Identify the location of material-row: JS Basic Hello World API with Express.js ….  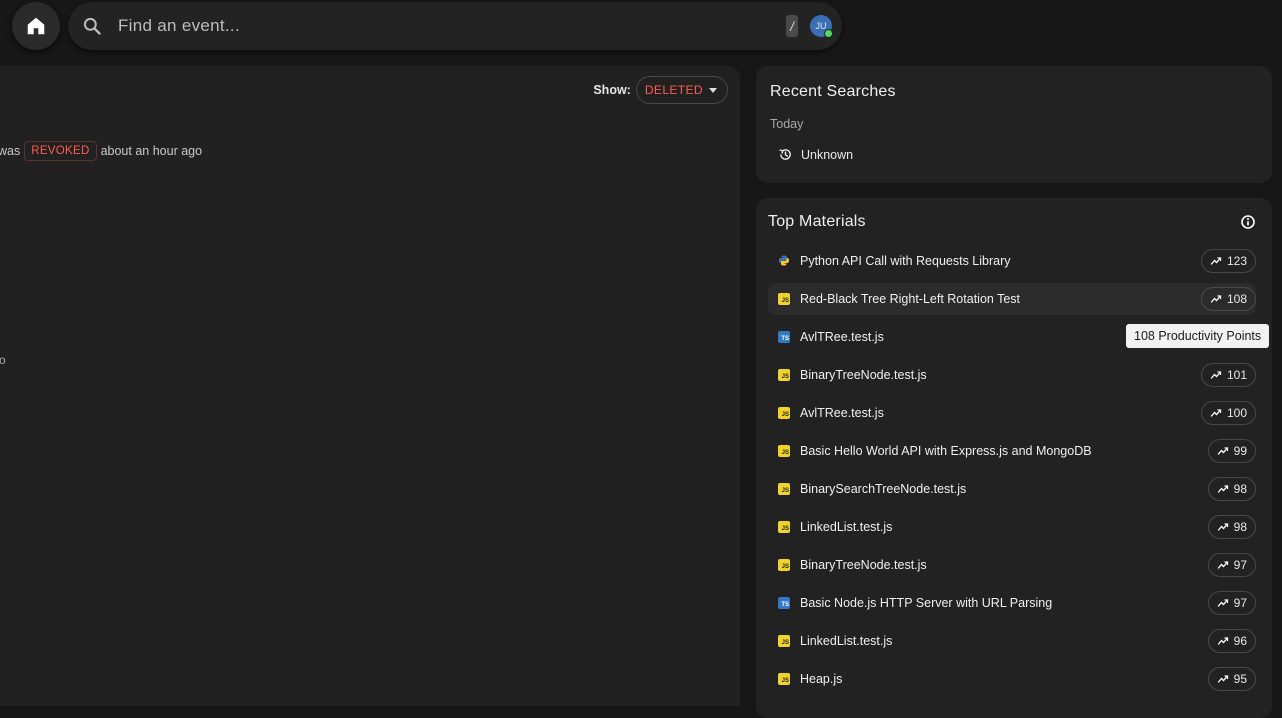
(1012, 451).